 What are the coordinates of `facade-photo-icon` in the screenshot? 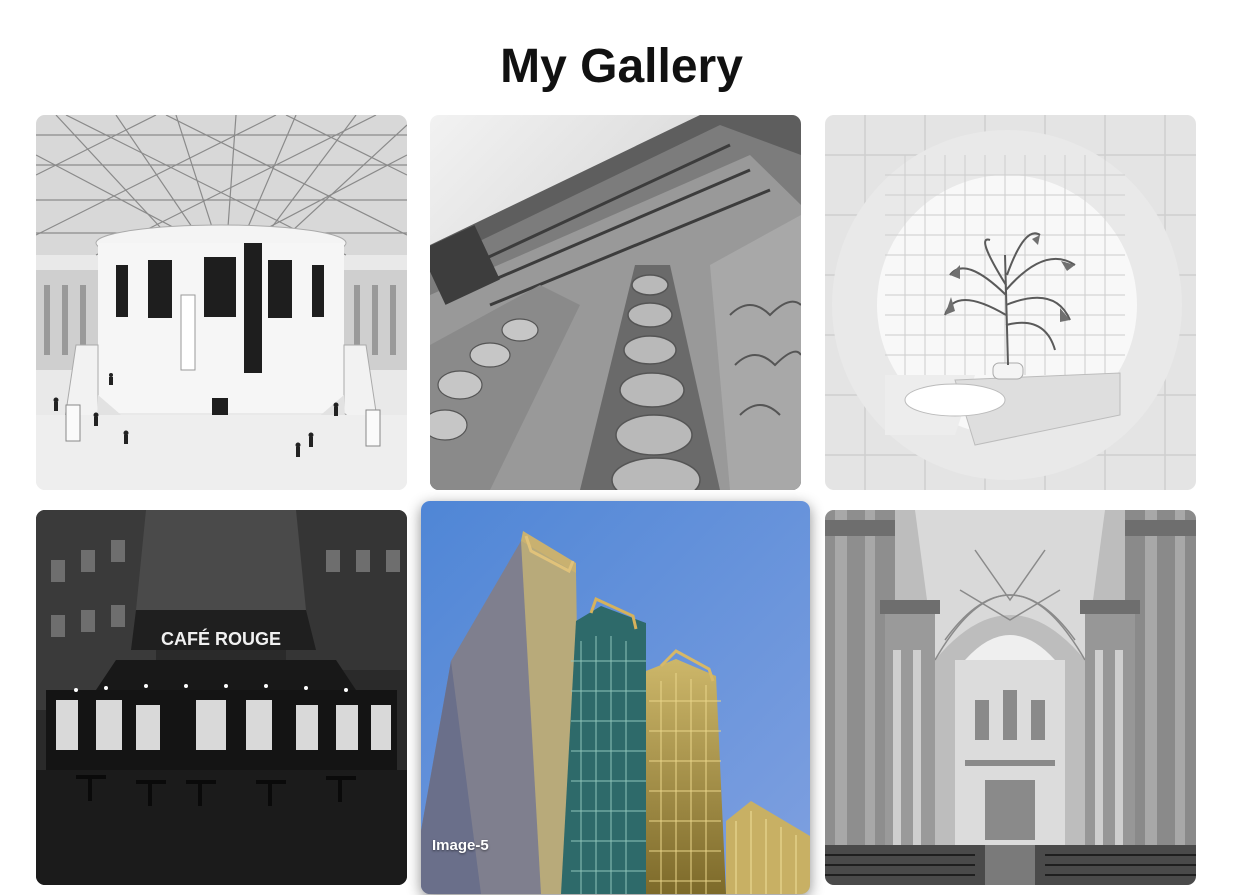 It's located at (615, 302).